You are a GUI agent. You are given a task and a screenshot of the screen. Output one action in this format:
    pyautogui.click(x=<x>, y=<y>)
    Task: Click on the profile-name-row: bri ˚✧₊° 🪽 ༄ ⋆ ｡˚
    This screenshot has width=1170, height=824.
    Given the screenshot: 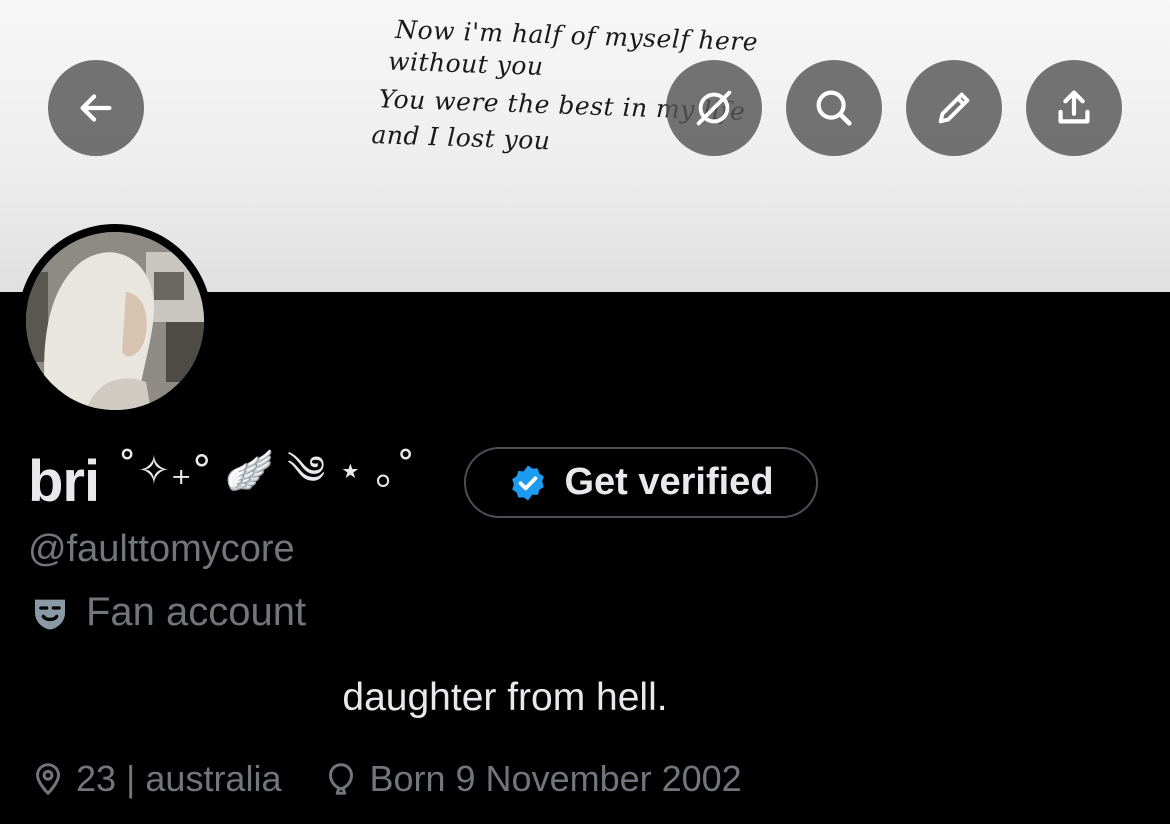 What is the action you would take?
    pyautogui.click(x=222, y=481)
    